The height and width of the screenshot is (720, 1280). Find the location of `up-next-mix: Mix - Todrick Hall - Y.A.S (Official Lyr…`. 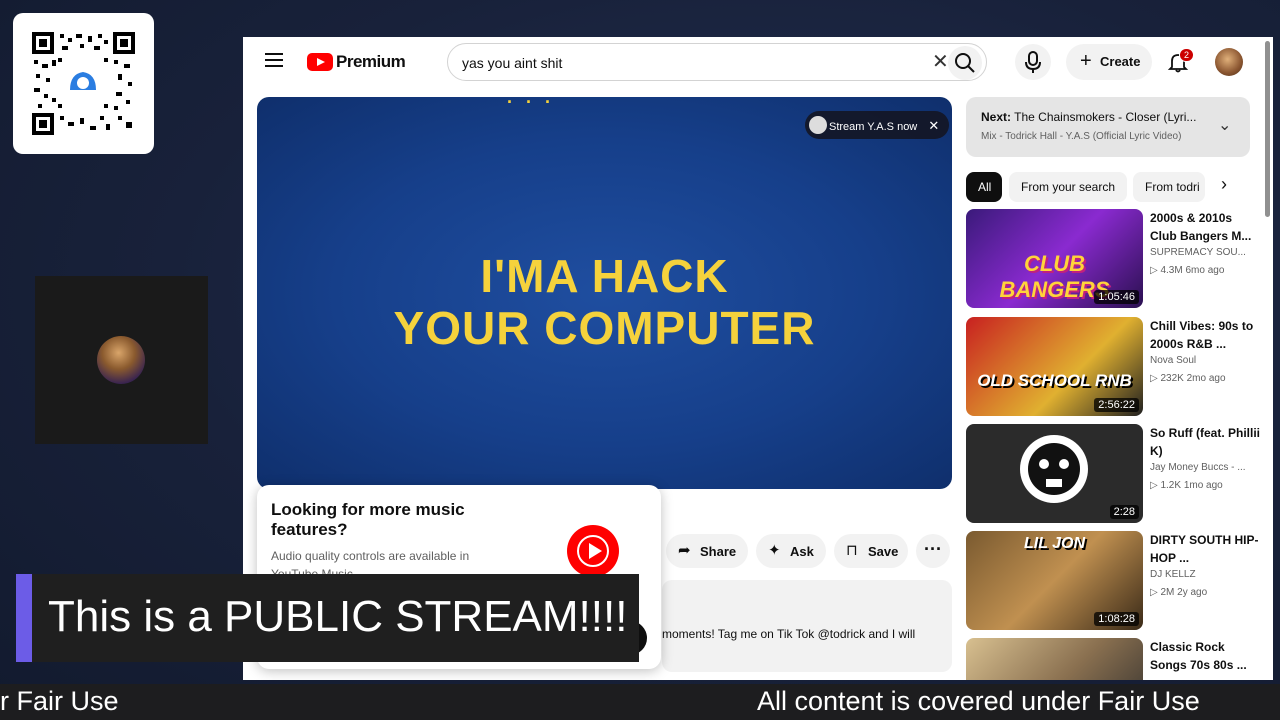

up-next-mix: Mix - Todrick Hall - Y.A.S (Official Lyr… is located at coordinates (1081, 136).